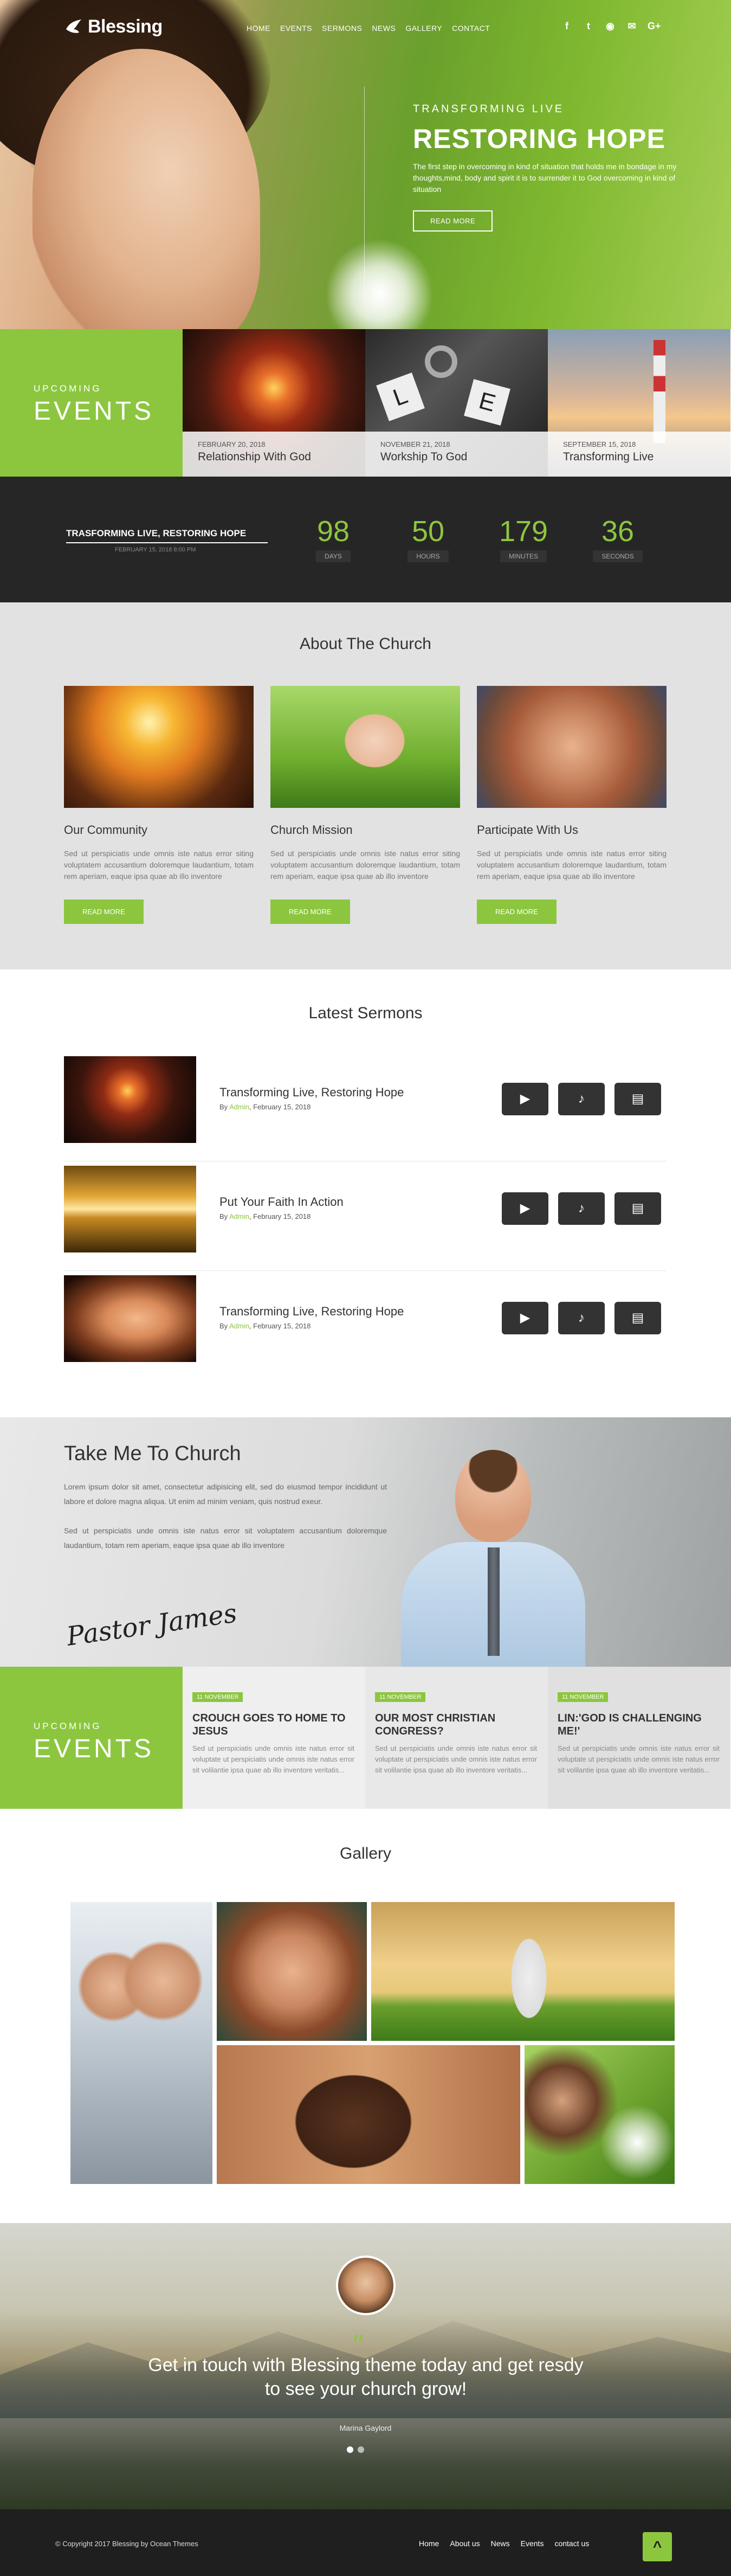  Describe the element at coordinates (258, 29) in the screenshot. I see `menu-item-home: HOME` at that location.